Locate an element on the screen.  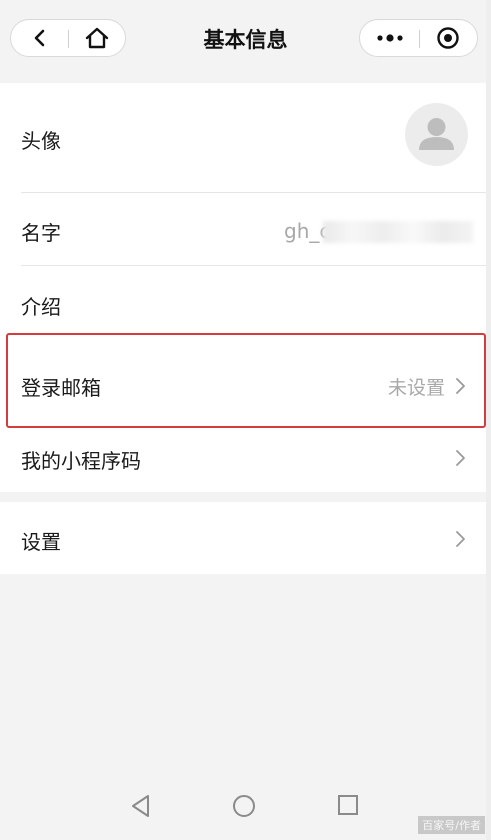
avatar-row: 头像 is located at coordinates (245, 138).